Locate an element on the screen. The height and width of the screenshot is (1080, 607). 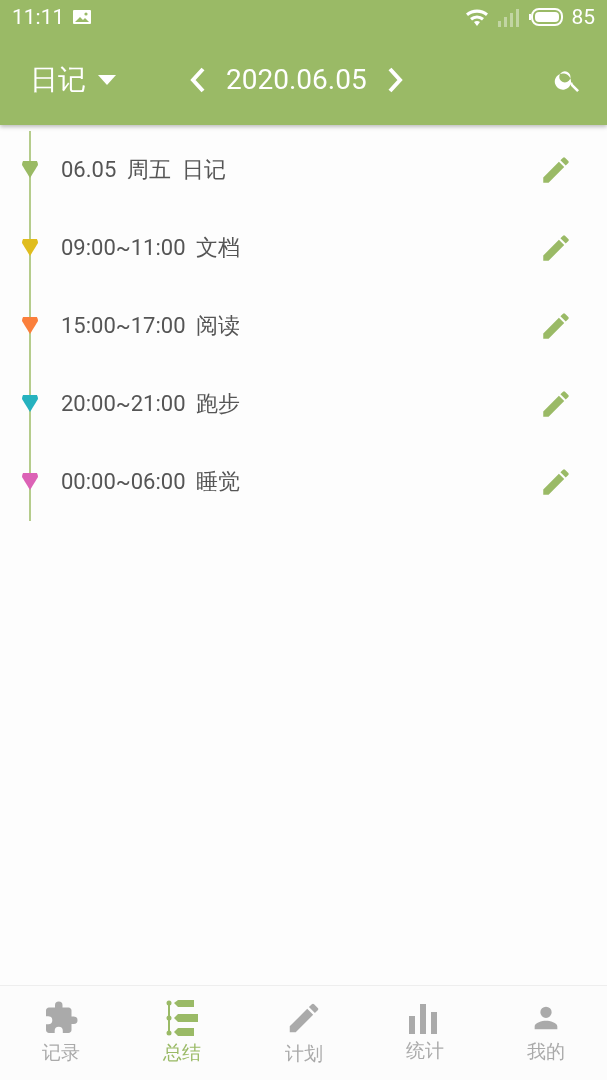
timeline-entry: 20:00~21:00 跑步 is located at coordinates (300, 404).